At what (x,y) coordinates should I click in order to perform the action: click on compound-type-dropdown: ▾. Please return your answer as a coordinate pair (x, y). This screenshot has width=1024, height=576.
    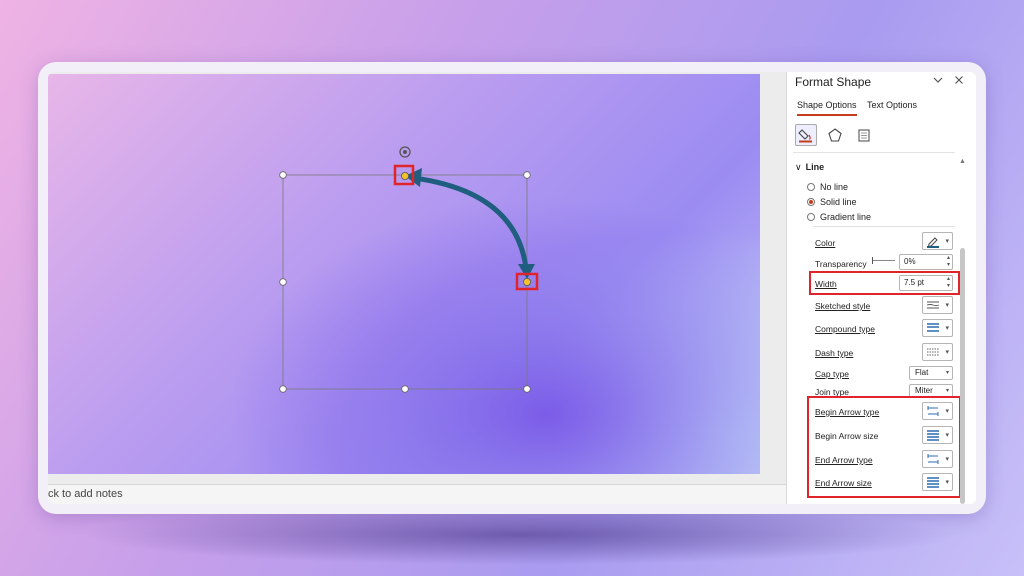
    Looking at the image, I should click on (937, 328).